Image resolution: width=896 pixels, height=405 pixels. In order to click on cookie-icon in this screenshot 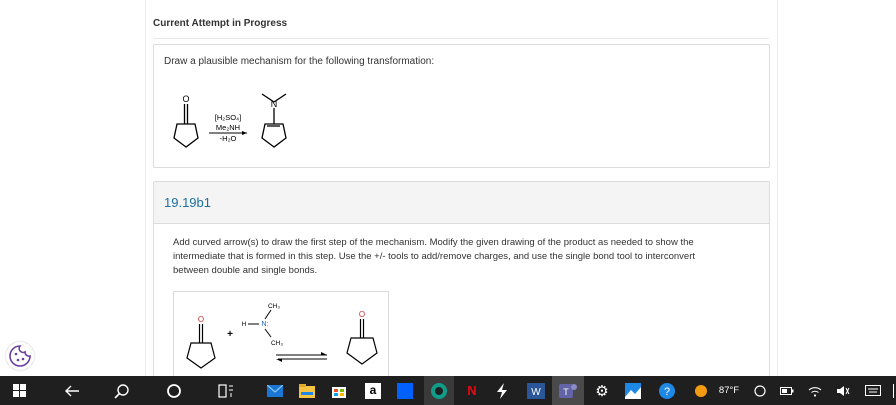, I will do `click(20, 356)`.